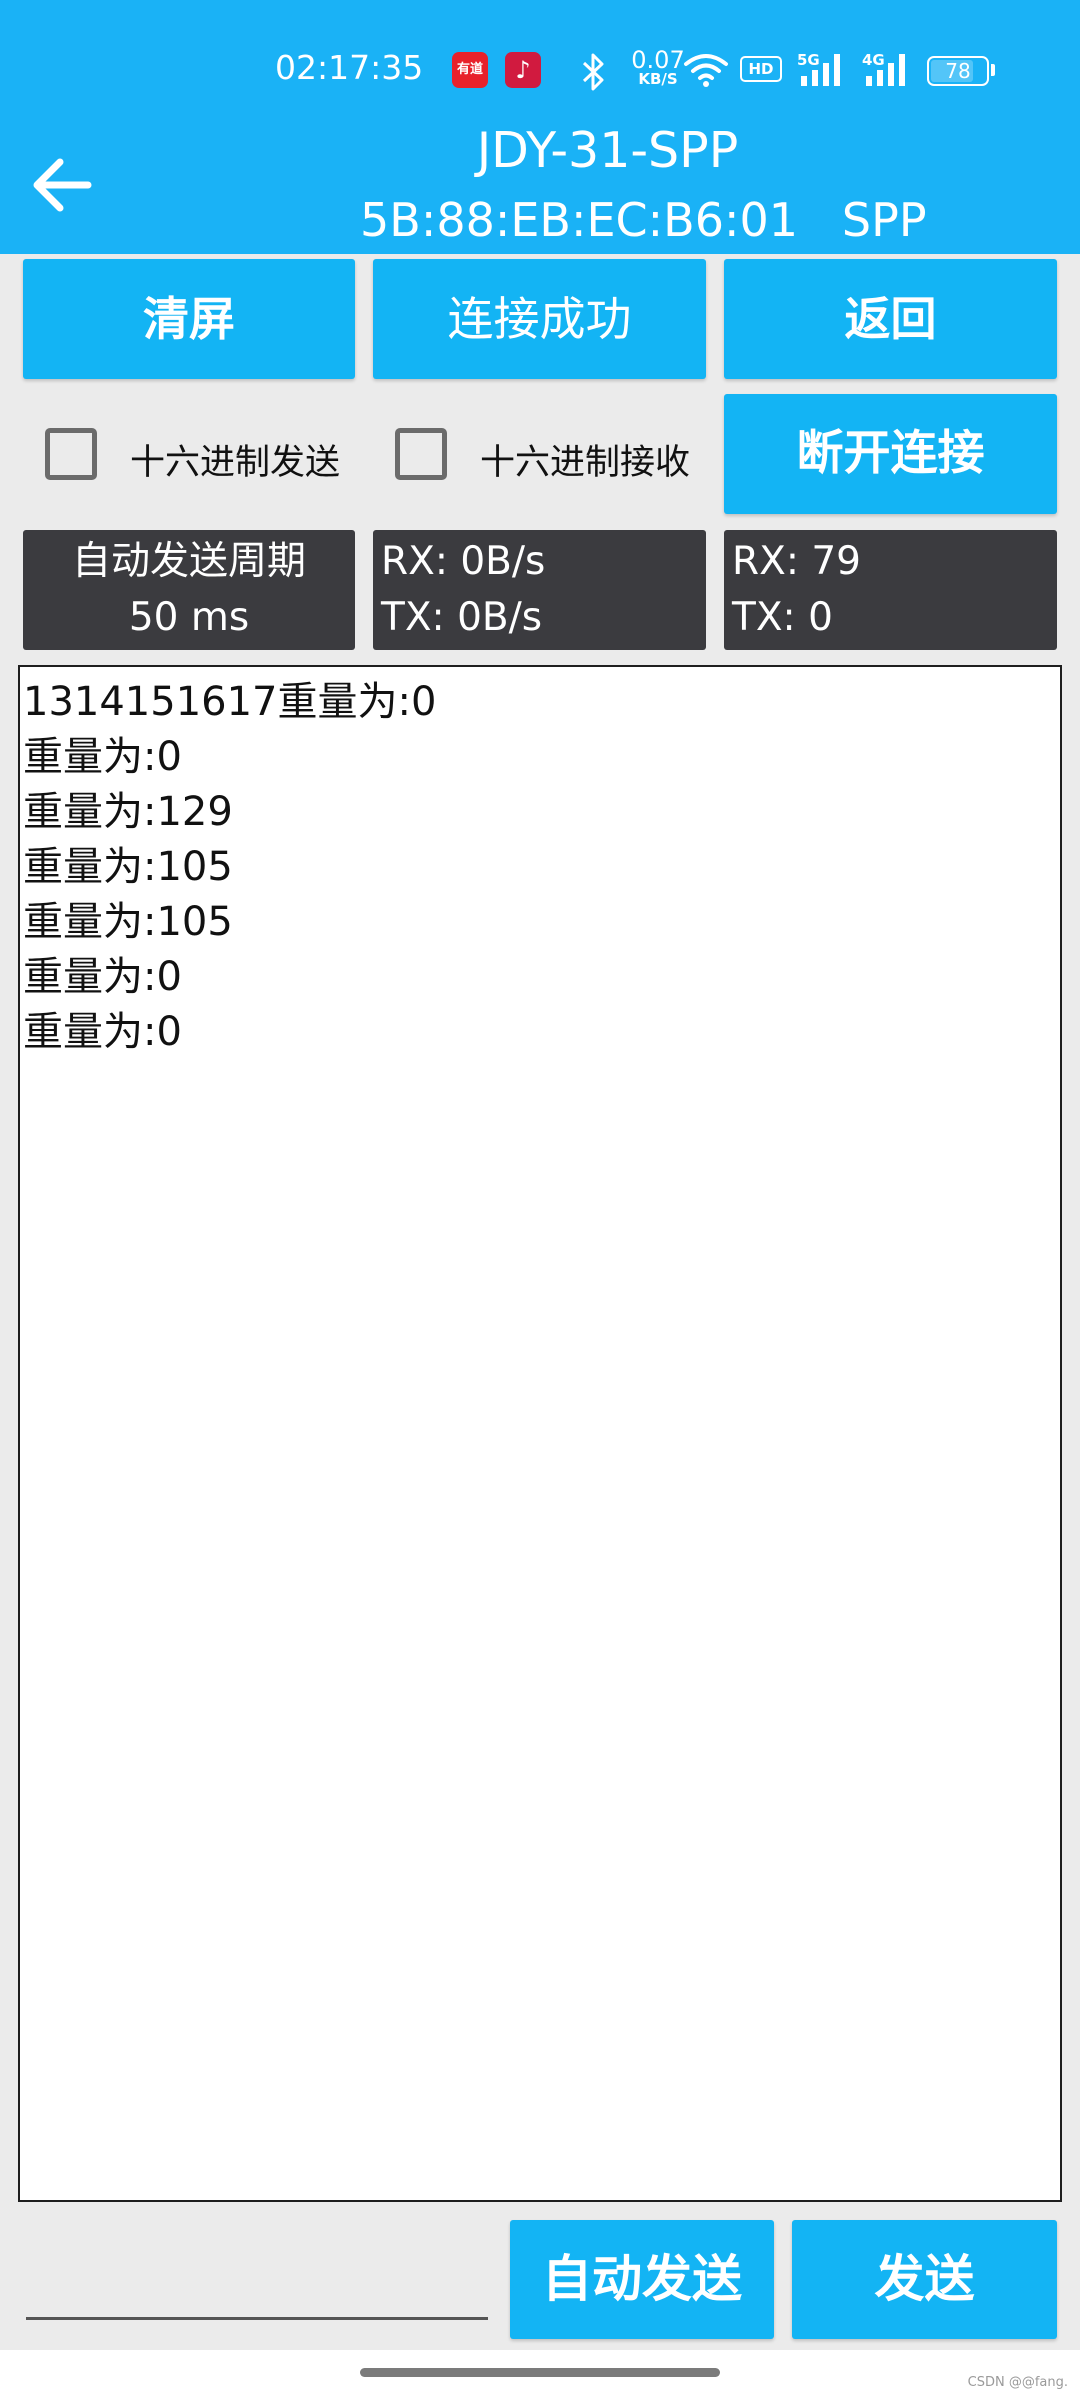 The width and height of the screenshot is (1080, 2400). I want to click on auto-send-period-panel: 自动发送周期 50 ms, so click(189, 590).